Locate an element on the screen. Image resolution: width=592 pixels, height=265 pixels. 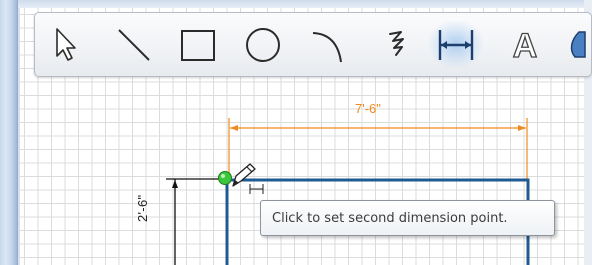
tooltip: Click to set second dimension point. is located at coordinates (407, 218).